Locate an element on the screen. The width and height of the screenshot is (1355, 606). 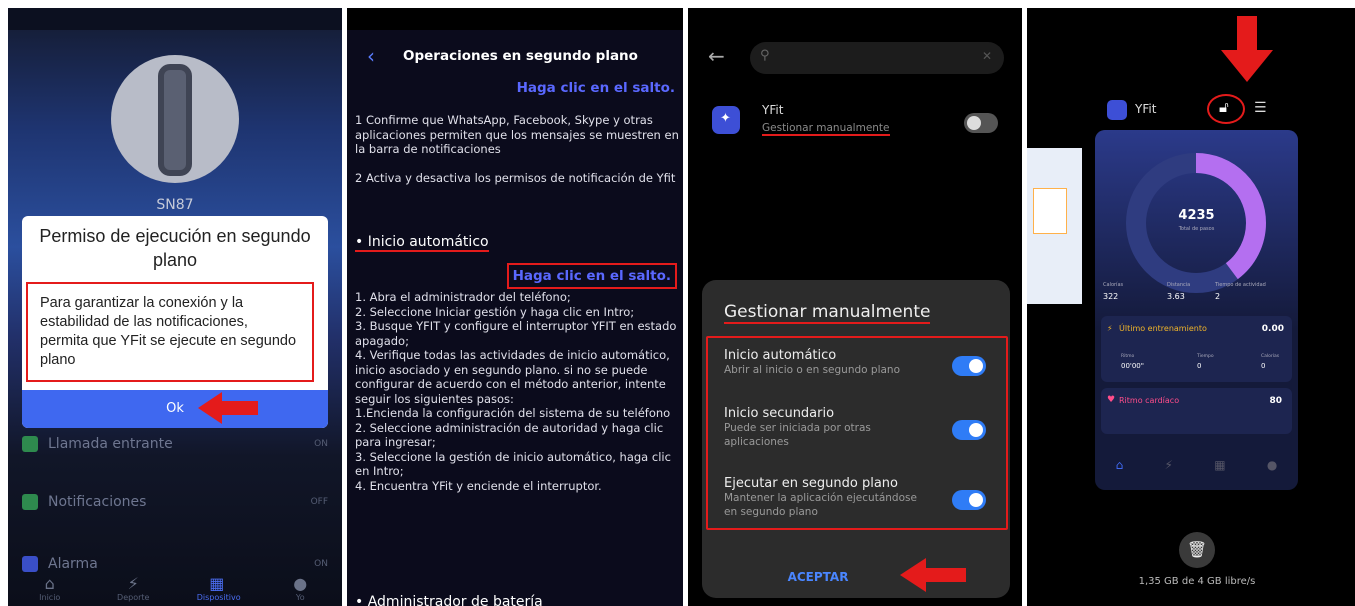
app-status: Gestionar manualmente is located at coordinates (826, 129).